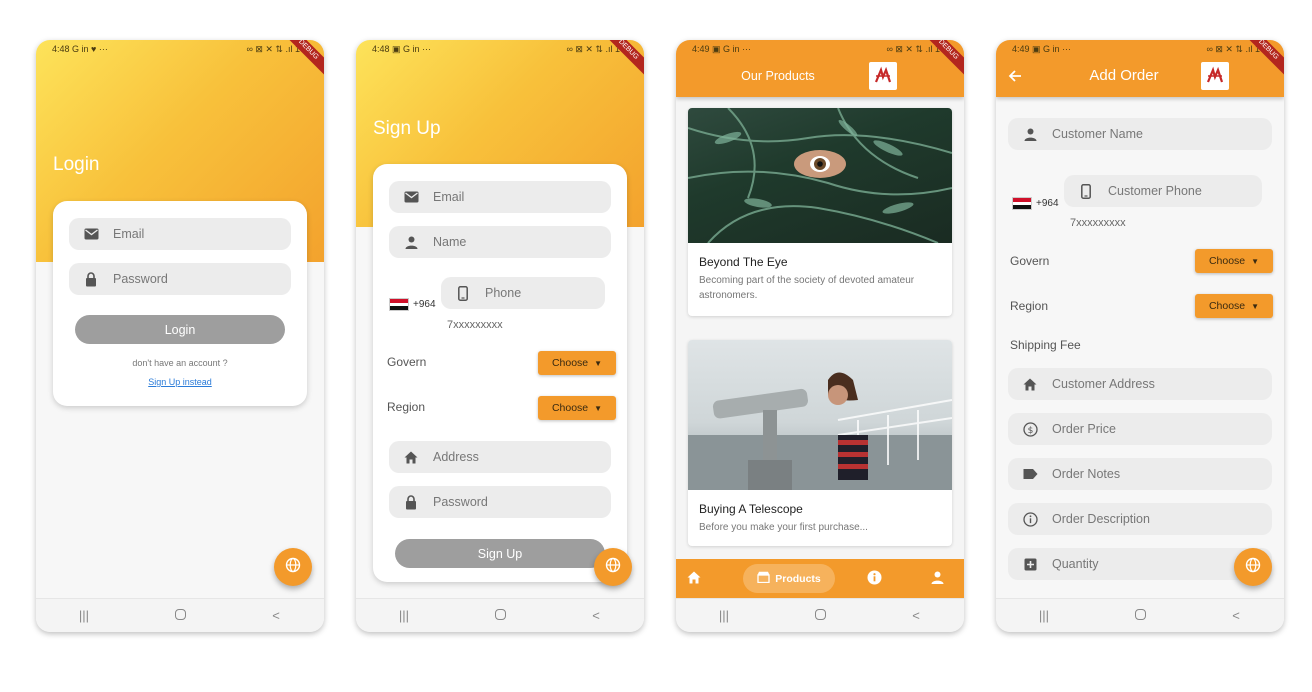 The height and width of the screenshot is (692, 1312). Describe the element at coordinates (1103, 384) in the screenshot. I see `customer-address-placeholder: Customer Address` at that location.